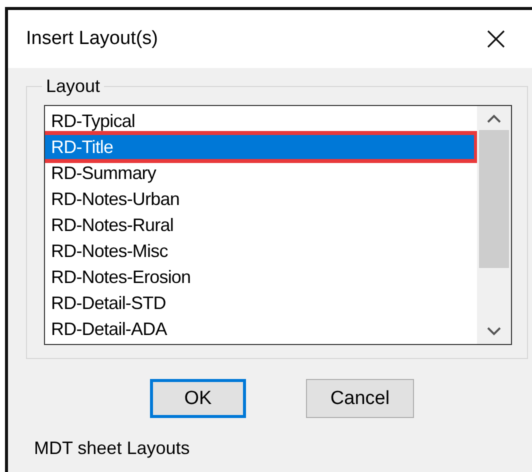 The height and width of the screenshot is (472, 532). I want to click on close-icon, so click(496, 39).